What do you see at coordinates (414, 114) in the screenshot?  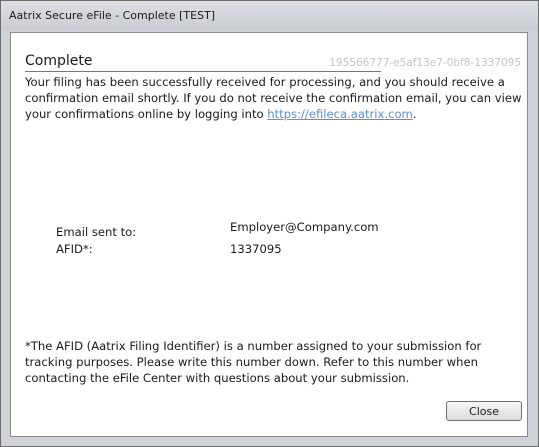 I see `message-end: .` at bounding box center [414, 114].